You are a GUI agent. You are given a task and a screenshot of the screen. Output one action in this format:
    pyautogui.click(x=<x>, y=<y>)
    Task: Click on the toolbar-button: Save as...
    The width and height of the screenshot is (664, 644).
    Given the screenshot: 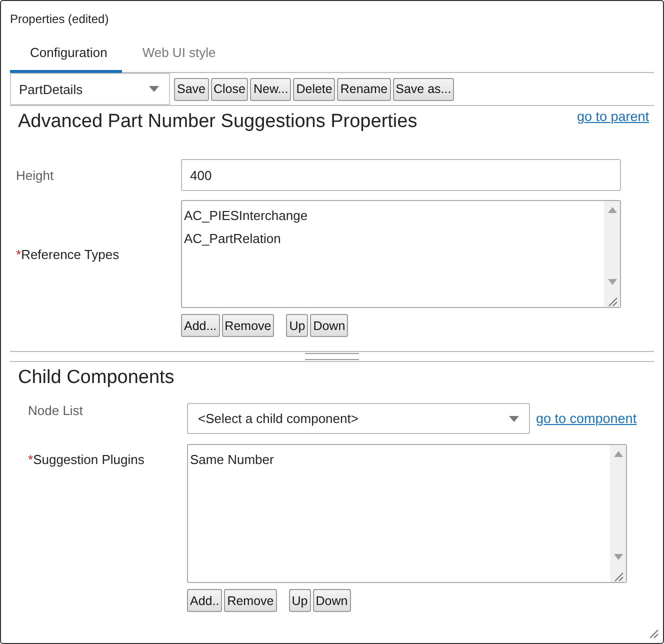 What is the action you would take?
    pyautogui.click(x=423, y=89)
    